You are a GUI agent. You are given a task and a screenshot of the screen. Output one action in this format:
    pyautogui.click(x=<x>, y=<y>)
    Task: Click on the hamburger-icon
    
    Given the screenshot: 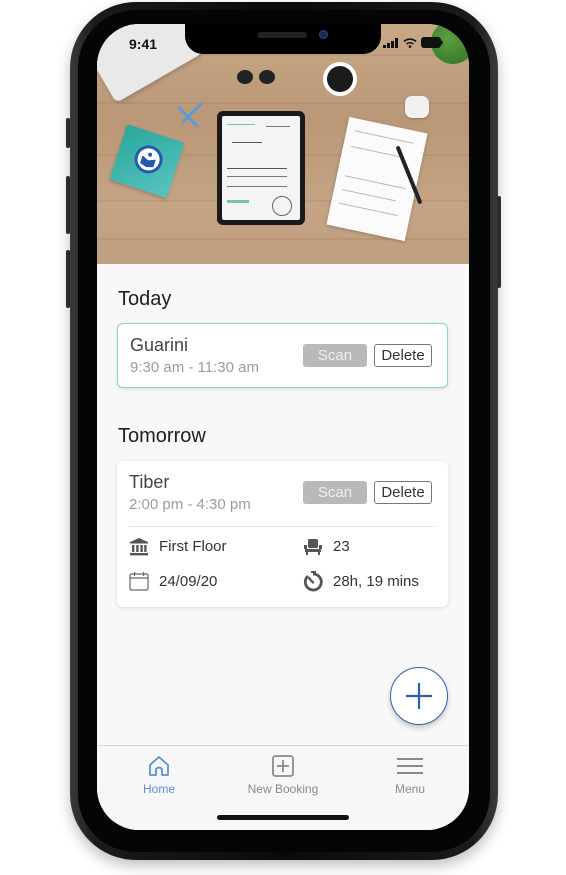 What is the action you would take?
    pyautogui.click(x=410, y=766)
    